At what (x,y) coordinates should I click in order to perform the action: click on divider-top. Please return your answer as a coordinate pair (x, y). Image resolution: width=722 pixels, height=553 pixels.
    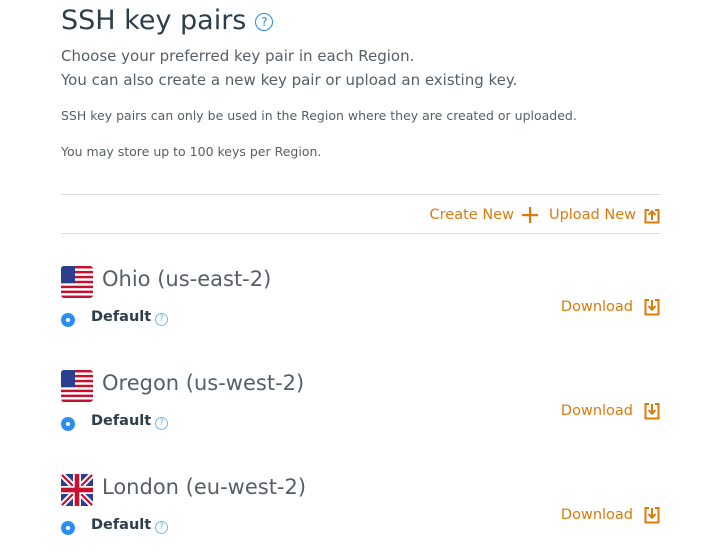
    Looking at the image, I should click on (361, 194).